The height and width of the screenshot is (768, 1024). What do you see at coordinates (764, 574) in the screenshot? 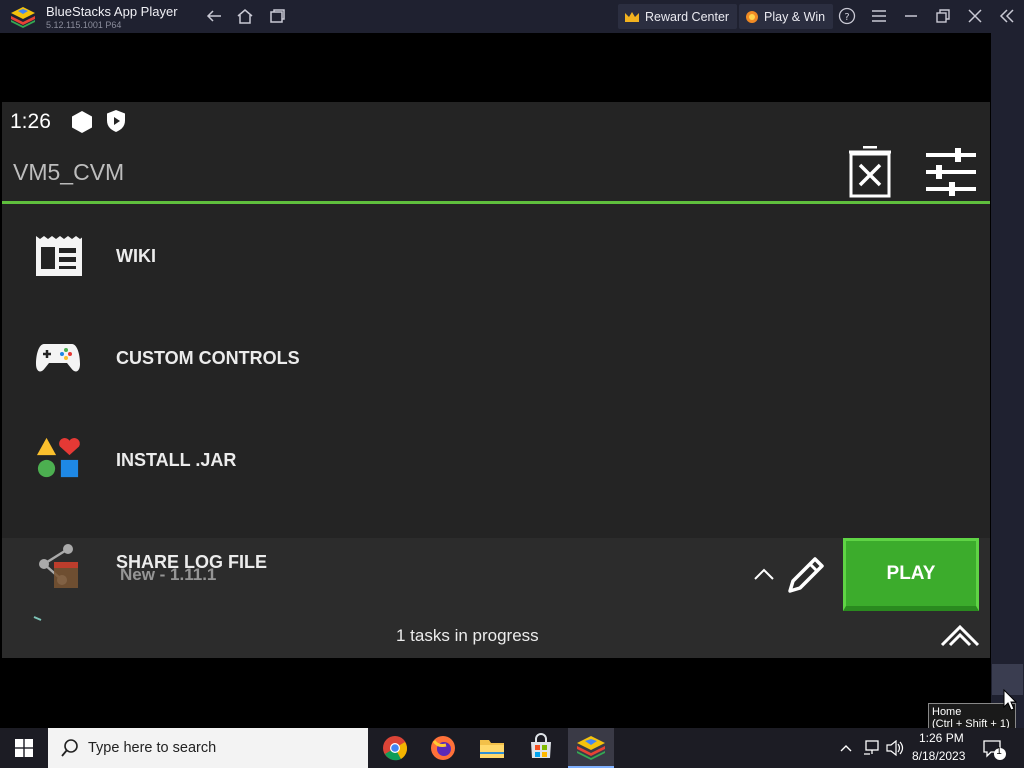
I see `chevron-up-icon` at bounding box center [764, 574].